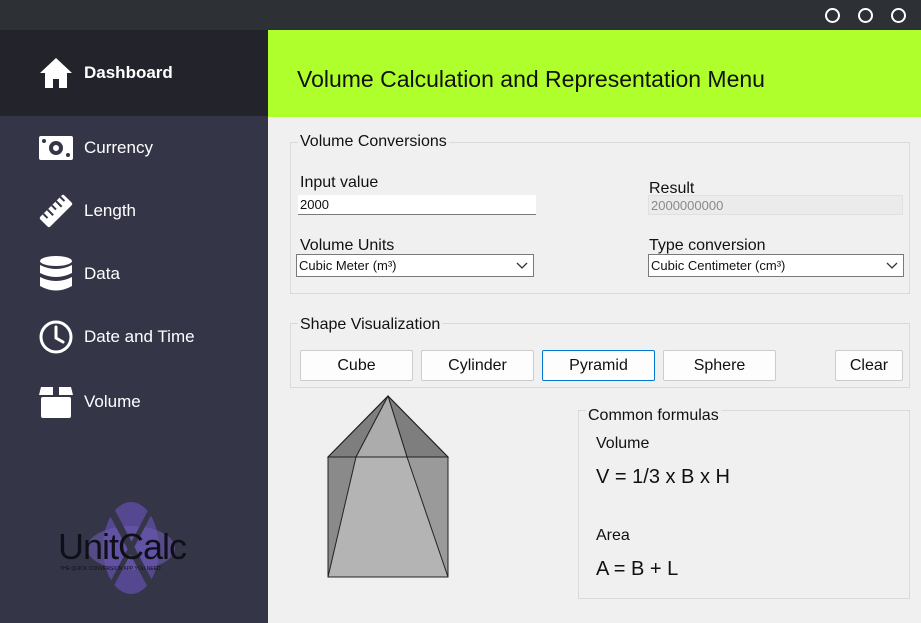 This screenshot has height=623, width=921. I want to click on pyramid-drawing, so click(388, 486).